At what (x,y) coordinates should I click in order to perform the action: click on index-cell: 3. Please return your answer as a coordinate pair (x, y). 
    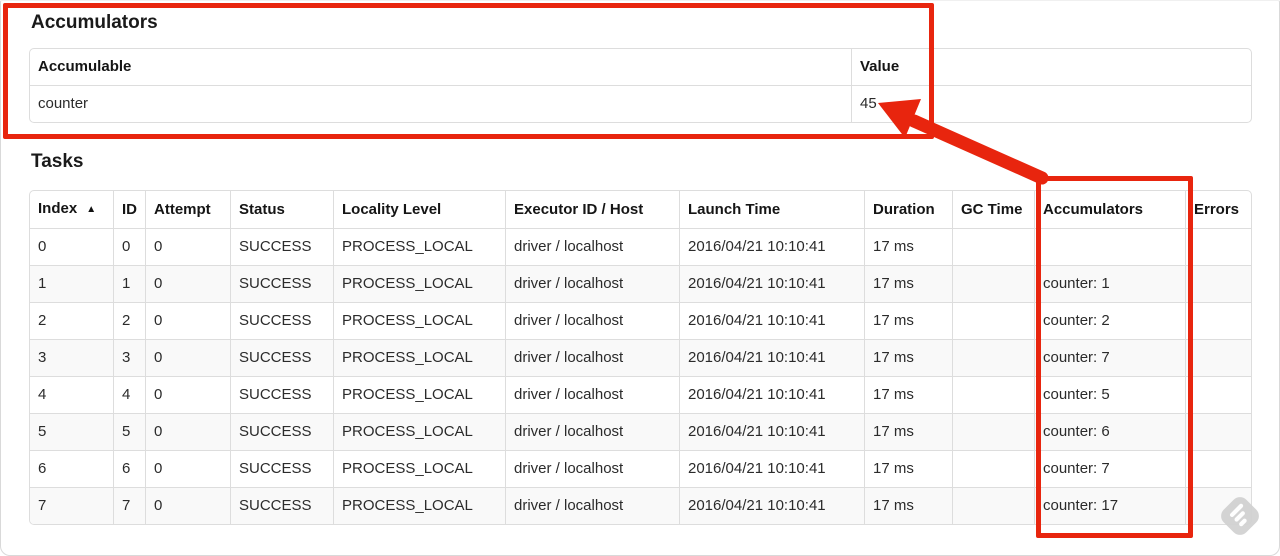
    Looking at the image, I should click on (71, 357).